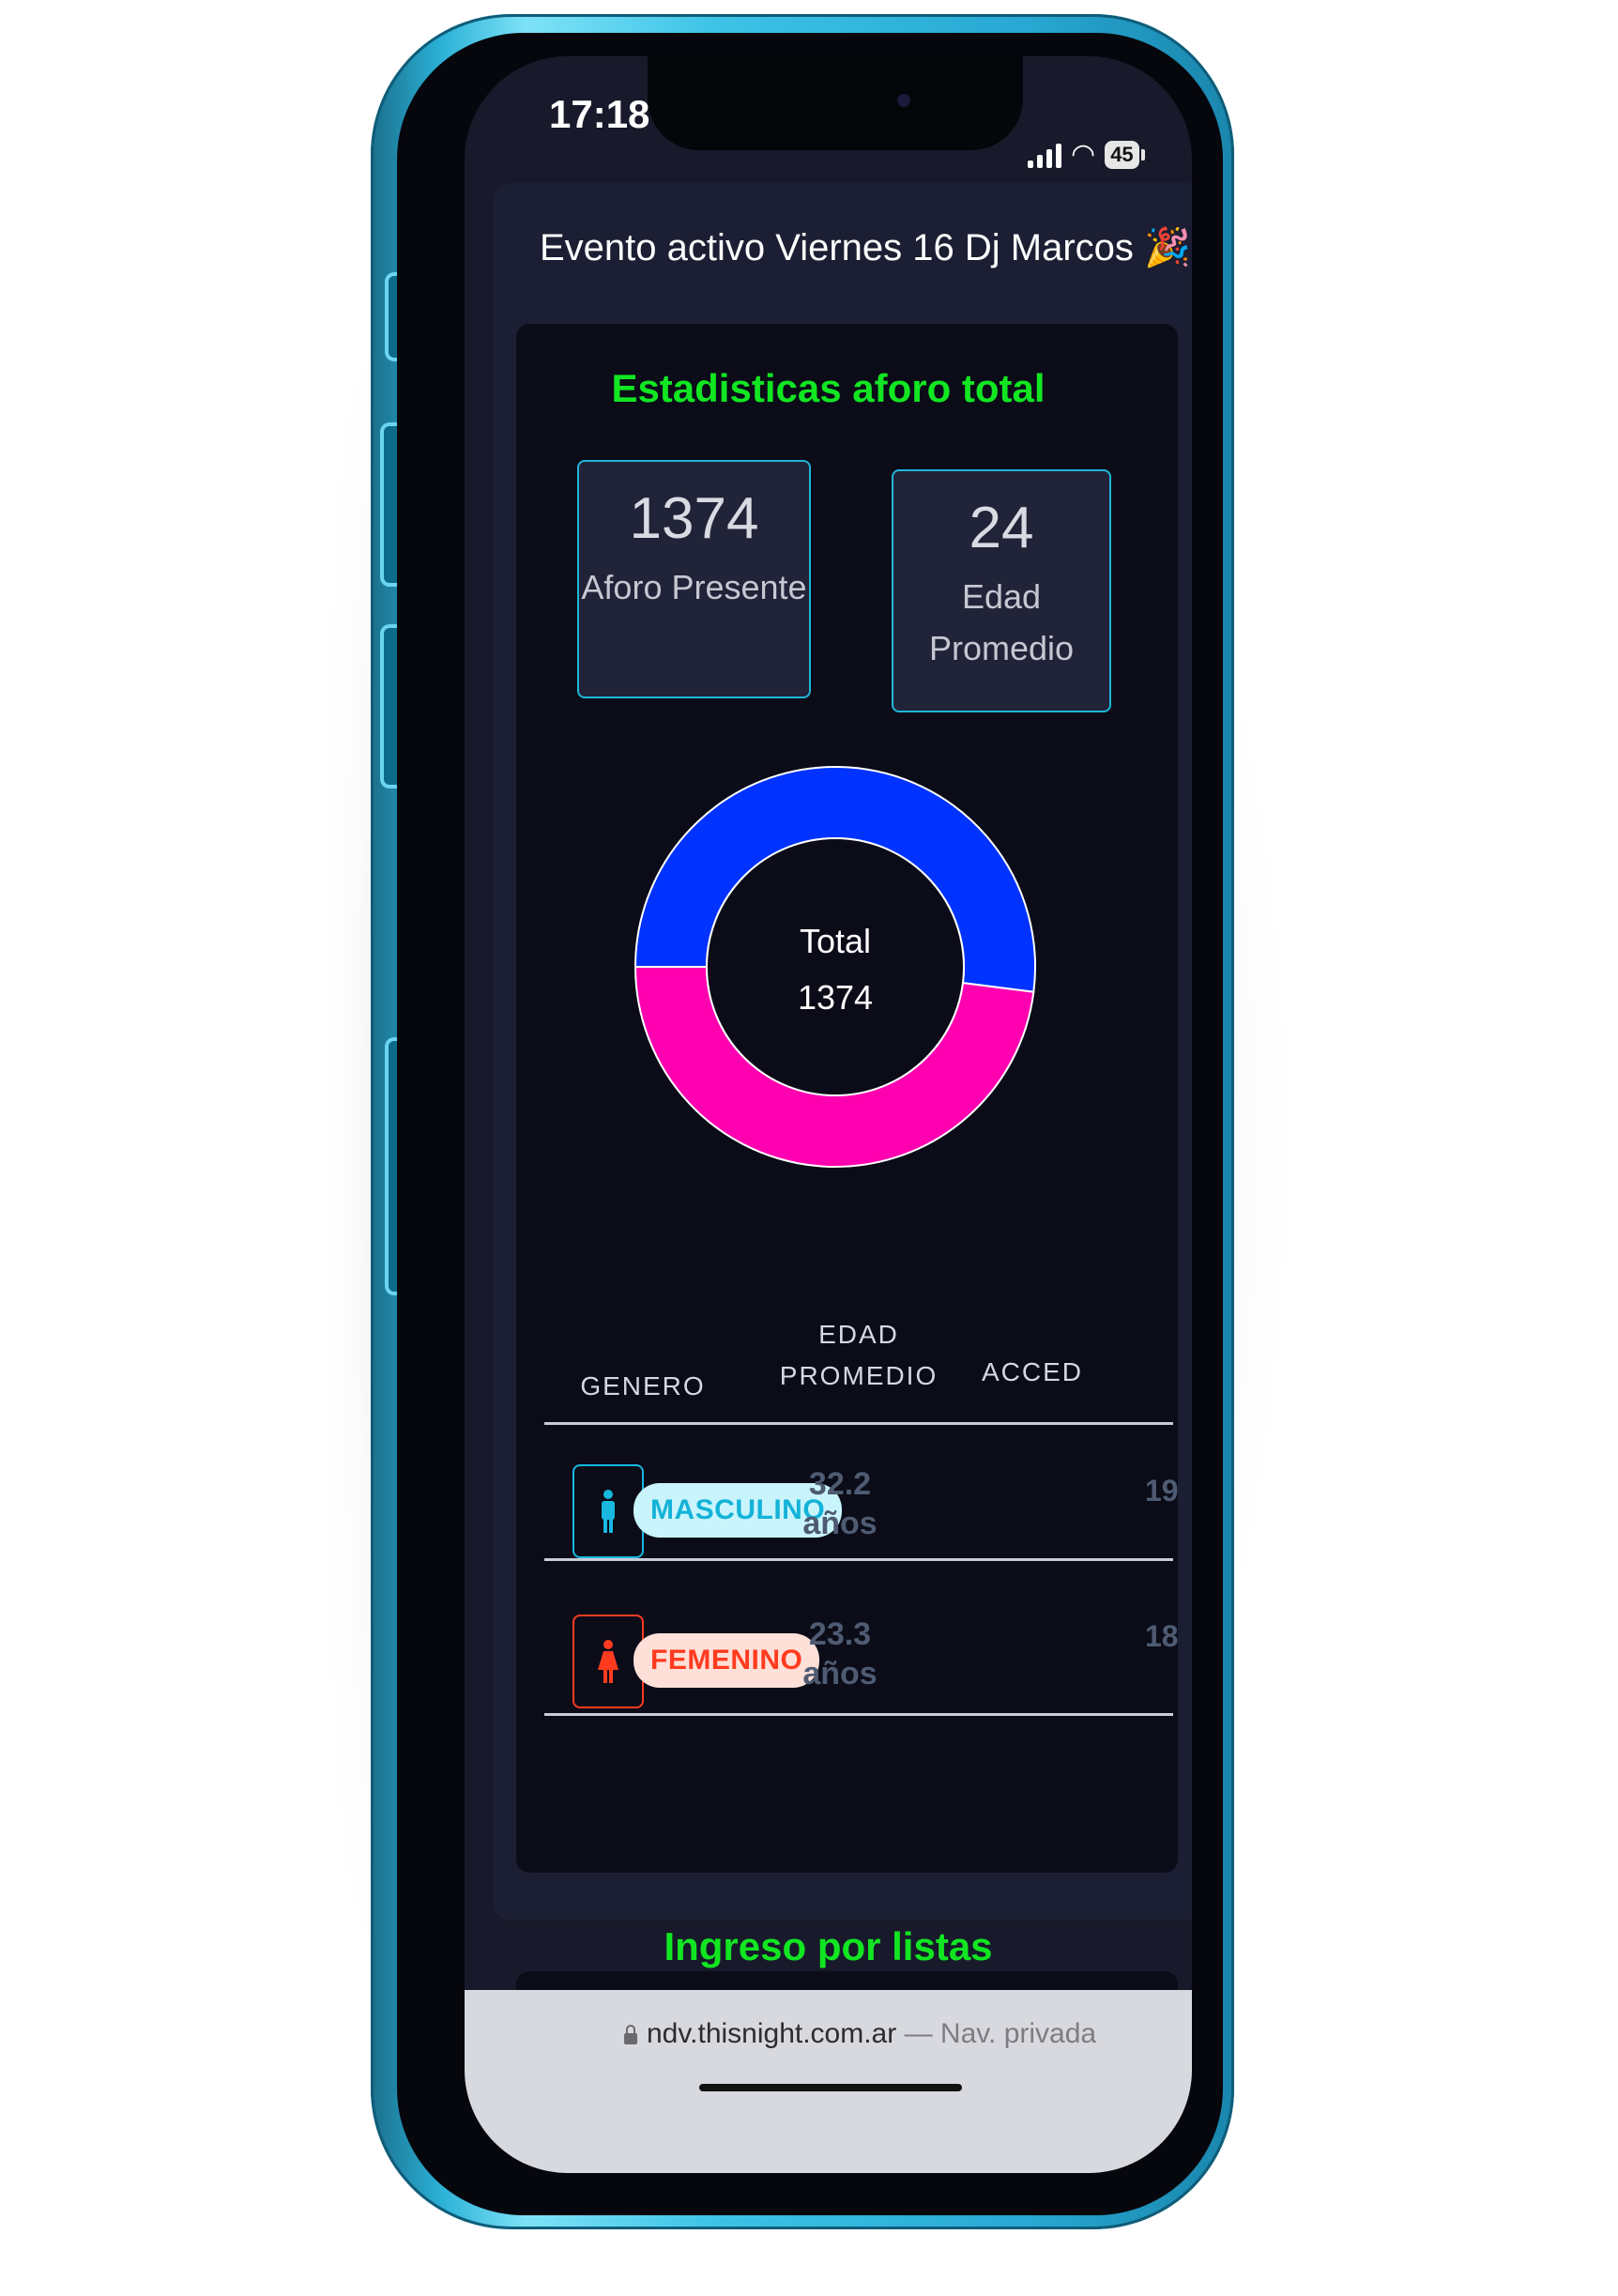 The height and width of the screenshot is (2296, 1618). What do you see at coordinates (1044, 155) in the screenshot?
I see `signal-icon` at bounding box center [1044, 155].